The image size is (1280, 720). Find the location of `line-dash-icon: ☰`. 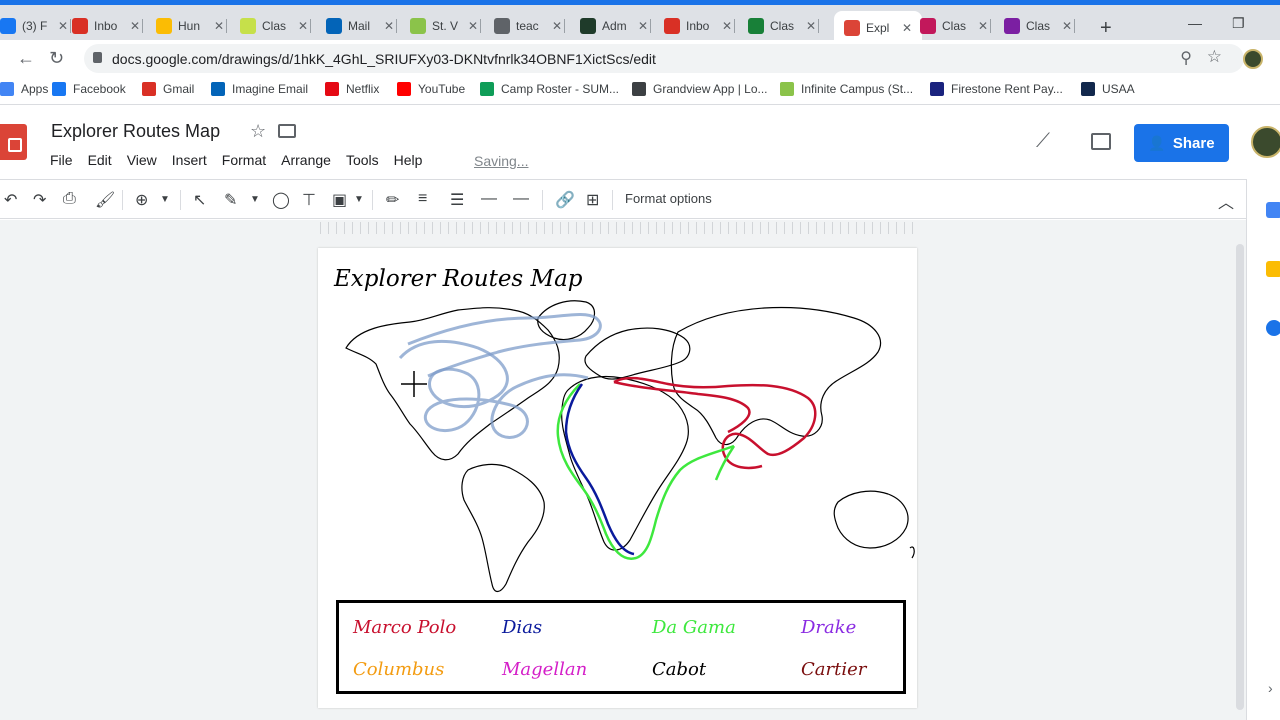

line-dash-icon: ☰ is located at coordinates (457, 200).